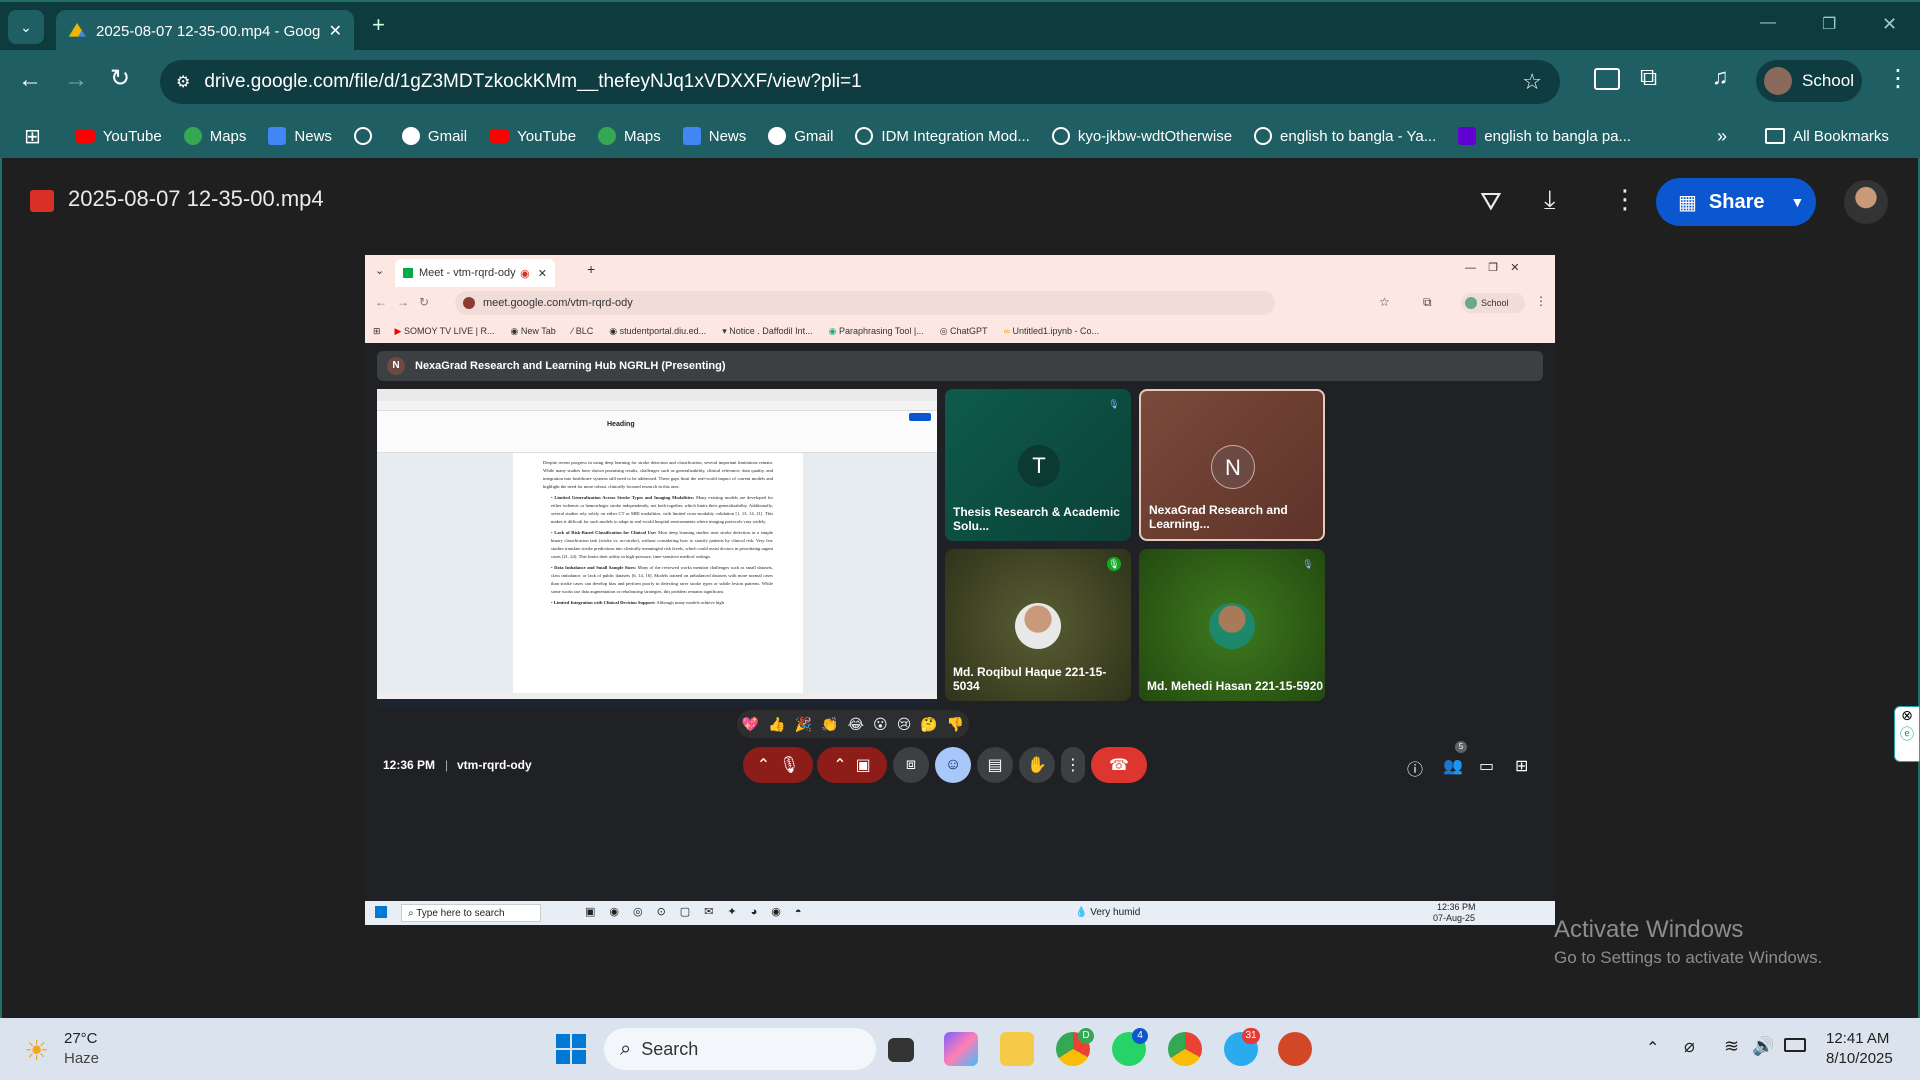 The width and height of the screenshot is (1920, 1080). I want to click on site-info-icon: ⚙, so click(183, 82).